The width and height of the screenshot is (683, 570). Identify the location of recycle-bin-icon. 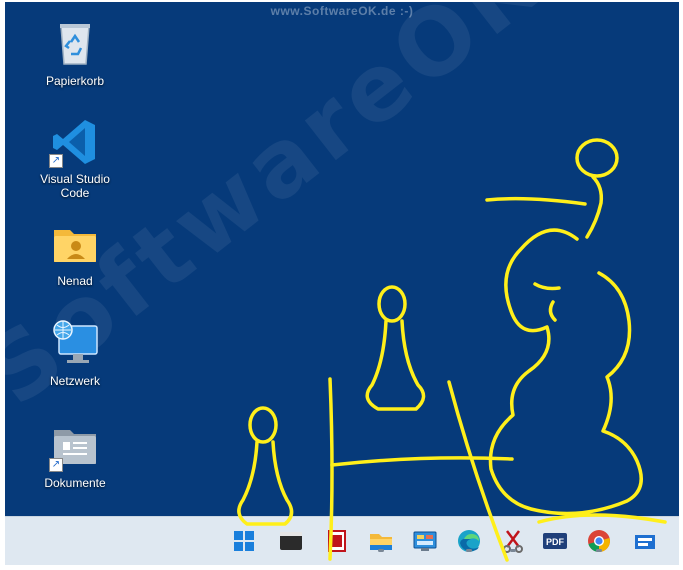
(75, 44).